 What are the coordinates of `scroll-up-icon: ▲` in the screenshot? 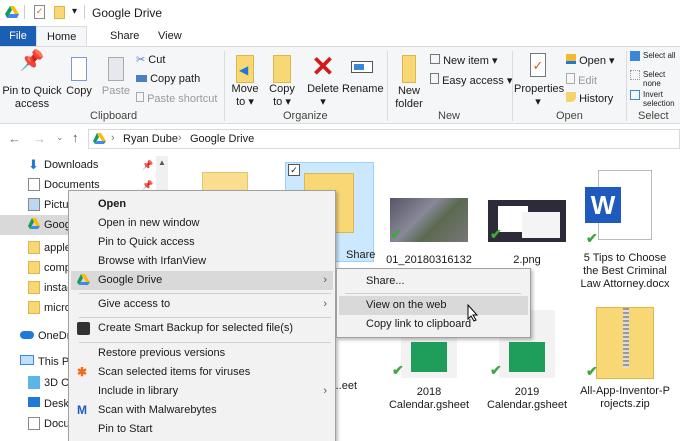 It's located at (162, 162).